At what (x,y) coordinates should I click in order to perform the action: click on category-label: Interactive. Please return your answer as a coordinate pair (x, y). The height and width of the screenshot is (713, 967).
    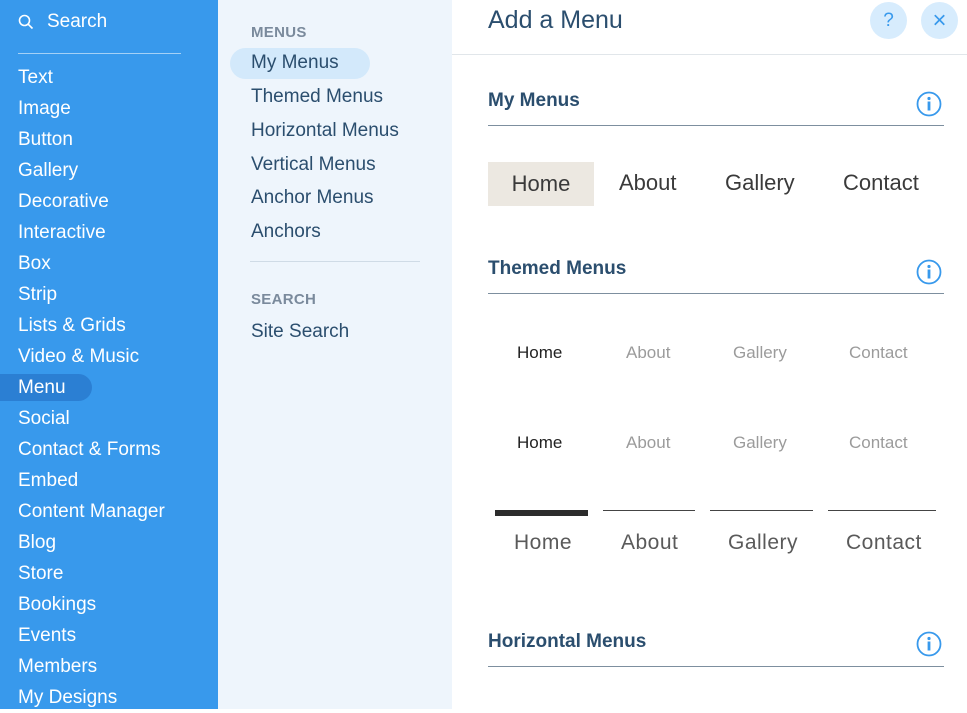
    Looking at the image, I should click on (62, 232).